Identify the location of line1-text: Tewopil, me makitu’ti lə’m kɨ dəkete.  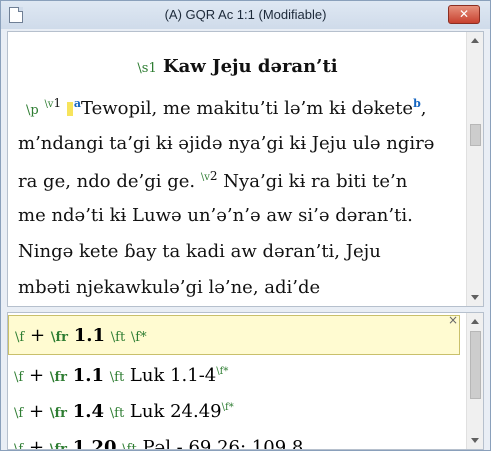
(247, 108).